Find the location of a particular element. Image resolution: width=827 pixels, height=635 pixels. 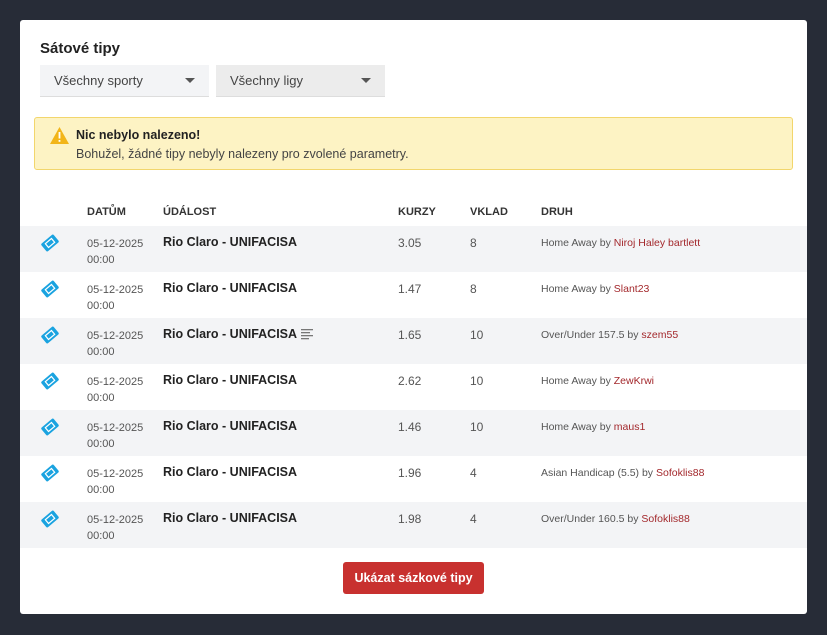

show-tips-button: Ukázat sázkové tipy is located at coordinates (413, 578).